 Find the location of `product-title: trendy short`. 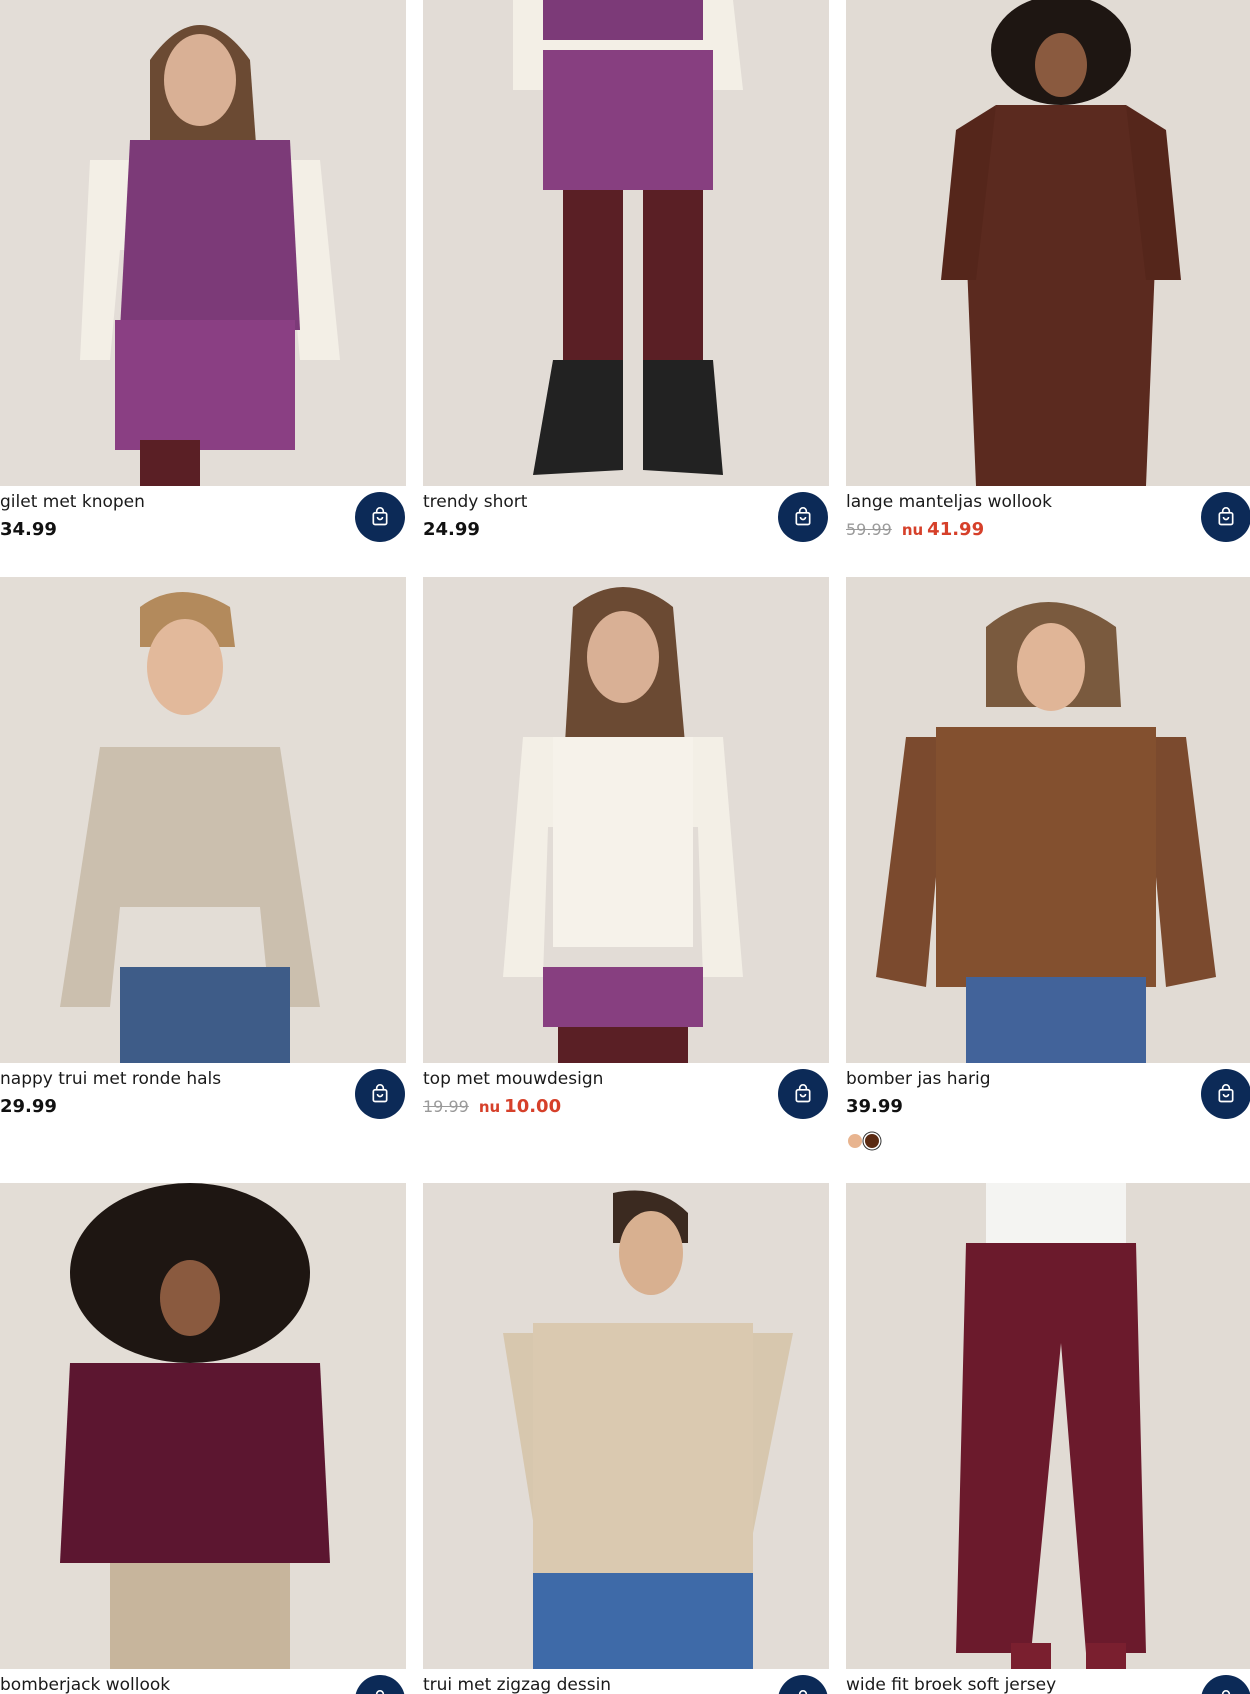

product-title: trendy short is located at coordinates (475, 502).